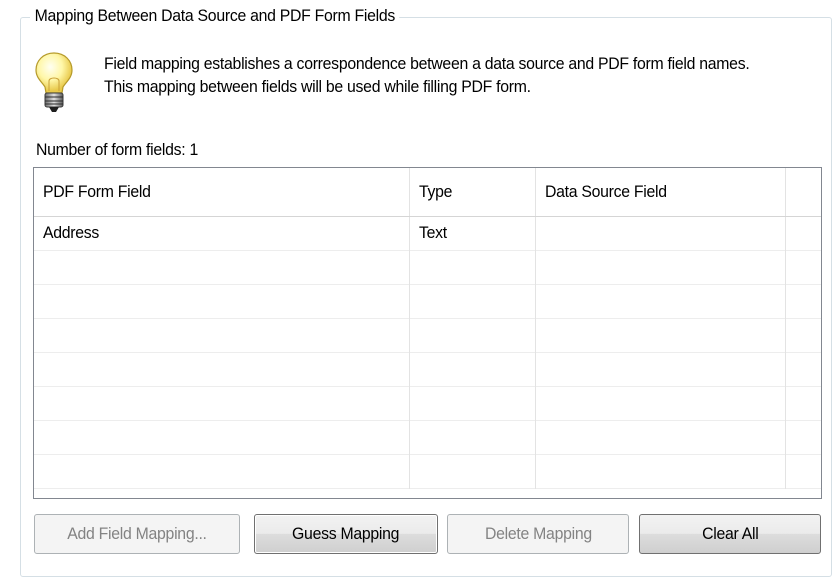 The height and width of the screenshot is (577, 838). I want to click on cell-type: Text, so click(473, 234).